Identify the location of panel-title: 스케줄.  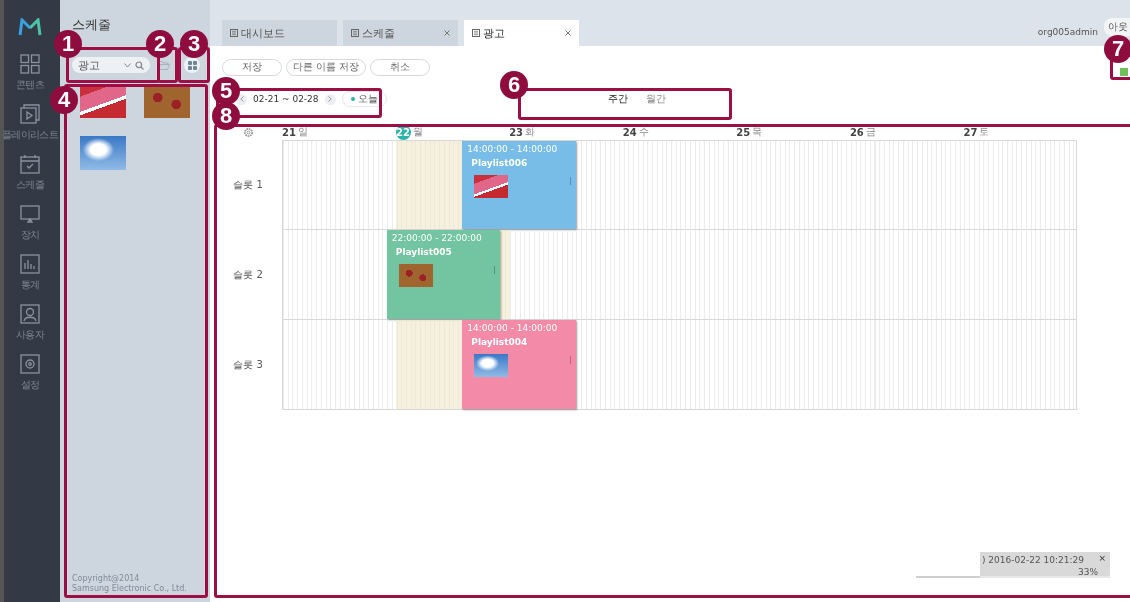
(91, 24).